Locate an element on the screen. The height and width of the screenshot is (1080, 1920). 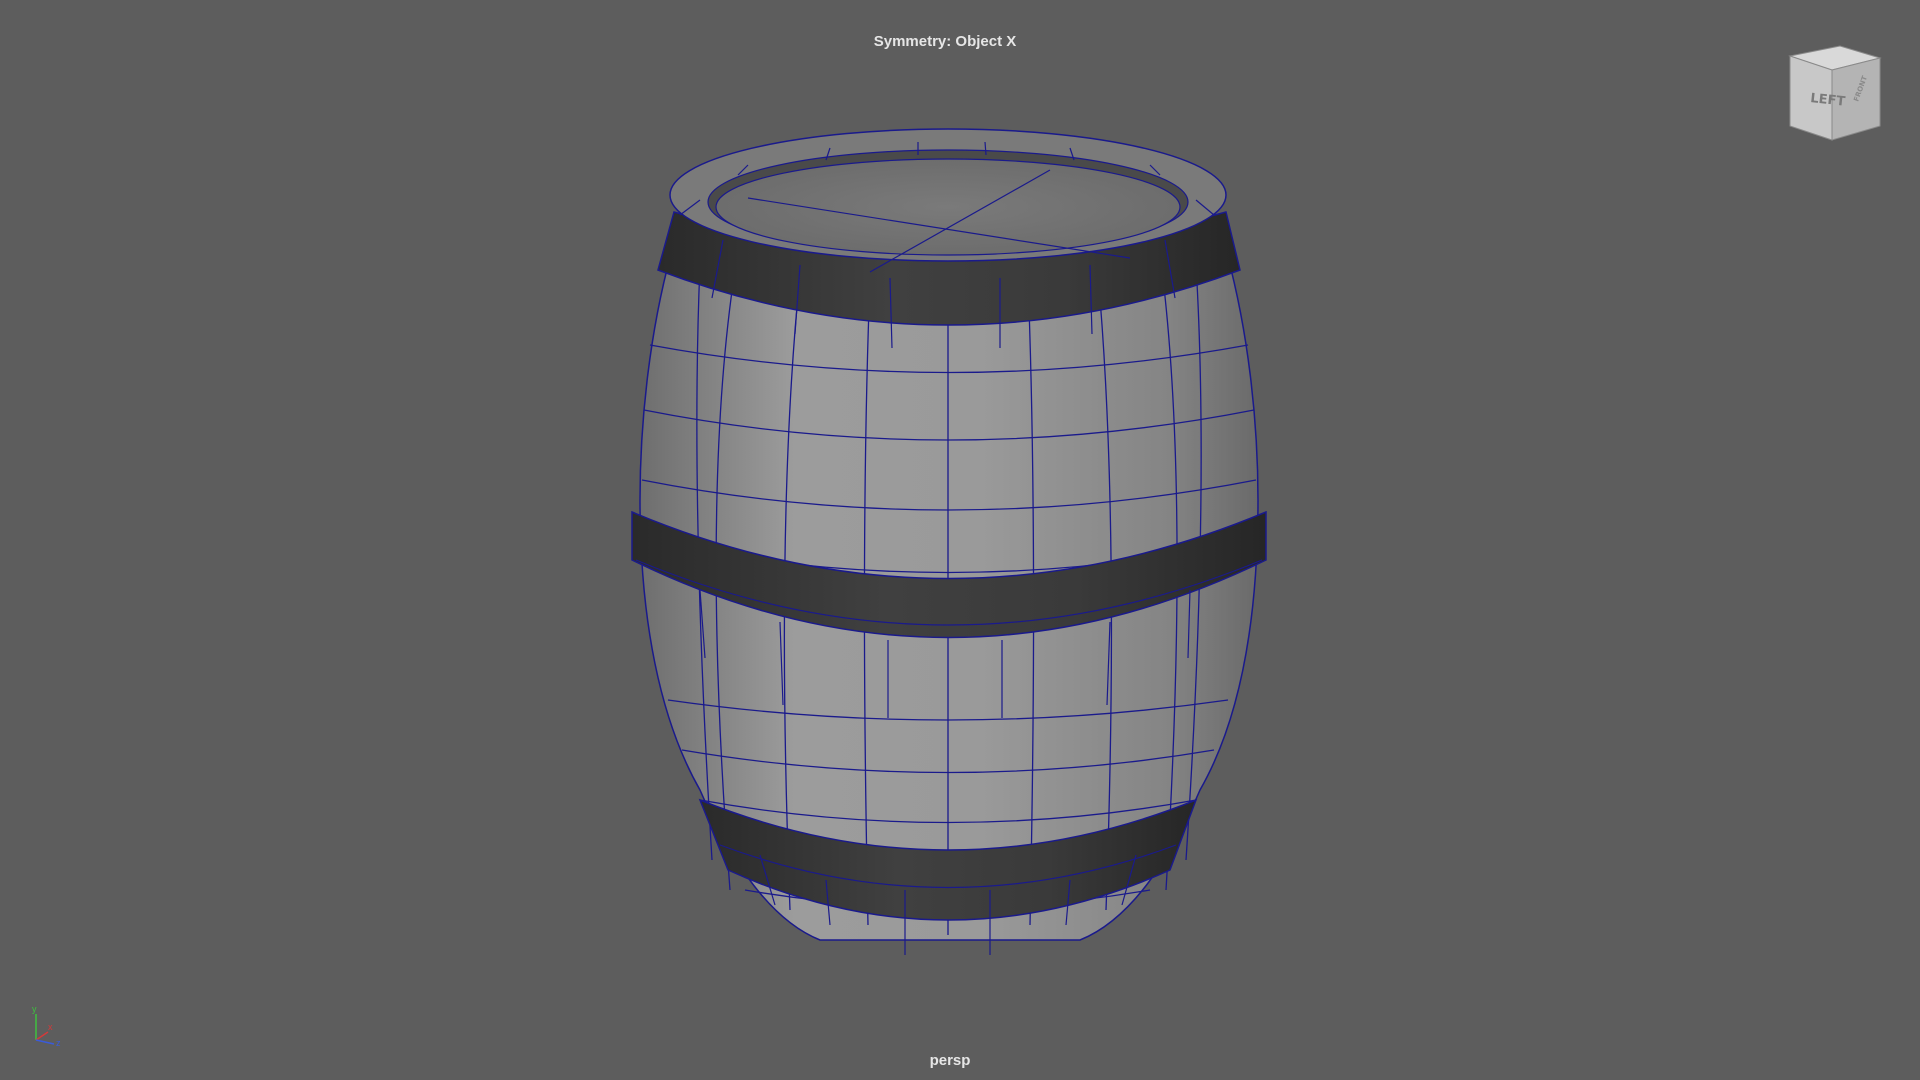
axis-gizmo-icon: y x z is located at coordinates (46, 1026).